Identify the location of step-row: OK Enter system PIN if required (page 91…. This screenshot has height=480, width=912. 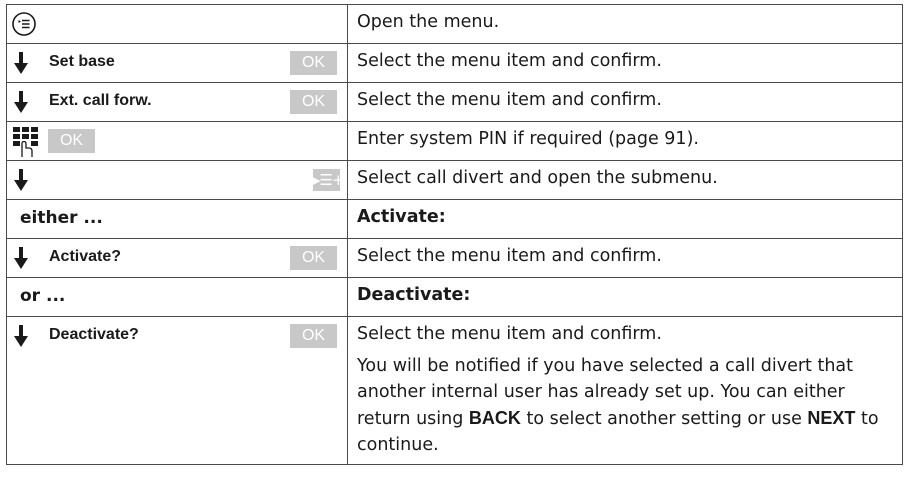
(454, 141).